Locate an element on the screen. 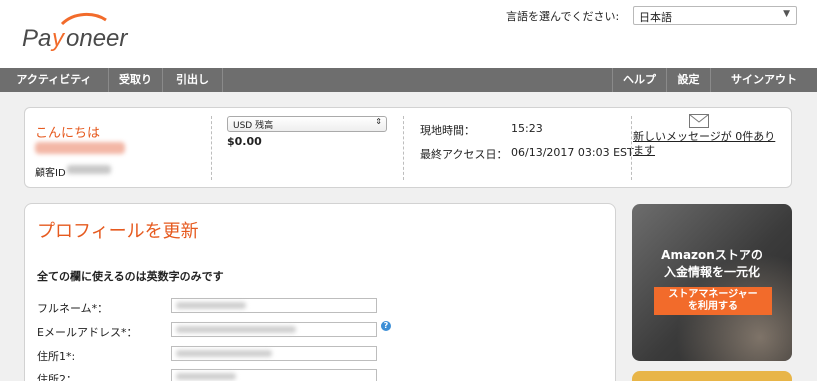 This screenshot has width=817, height=381. store-manager-button-line1: ストアマネージャー is located at coordinates (713, 294).